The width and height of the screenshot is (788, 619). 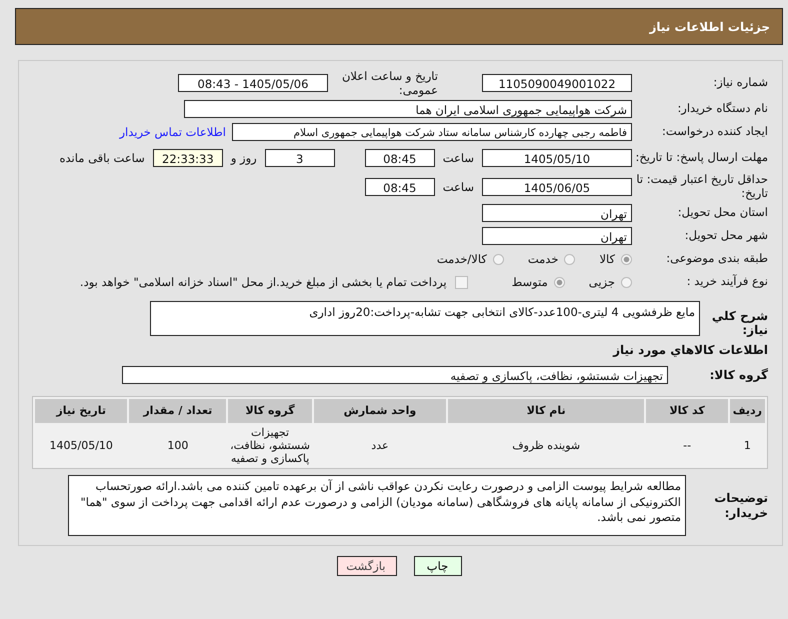 I want to click on column-header: تعداد / مقدار, so click(x=177, y=410).